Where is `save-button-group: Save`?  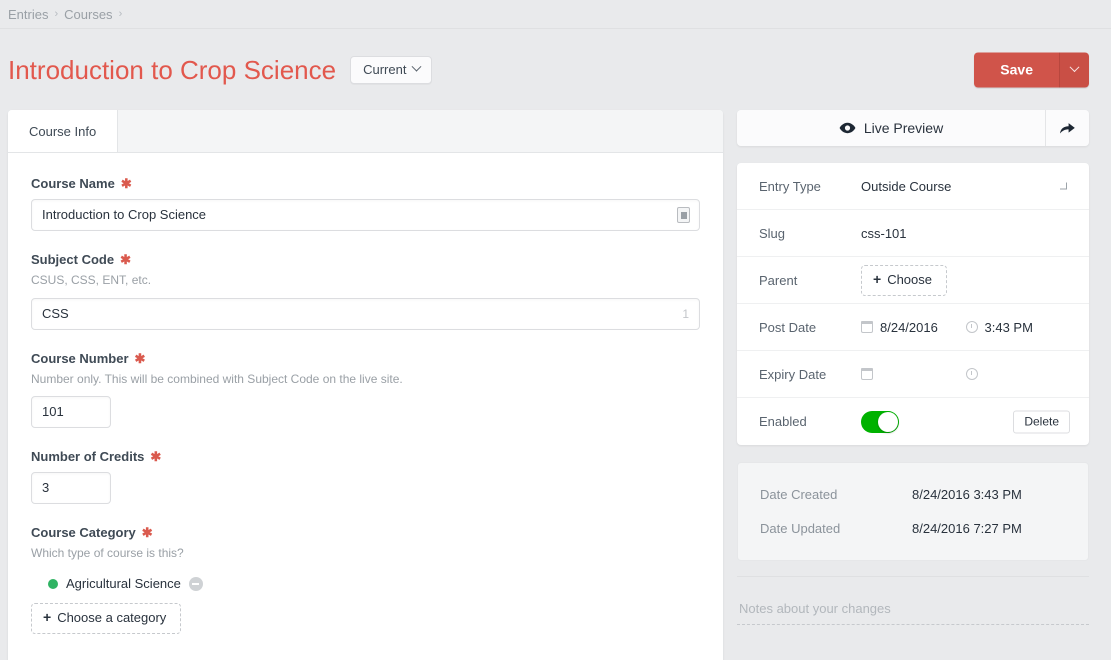
save-button-group: Save is located at coordinates (1031, 69).